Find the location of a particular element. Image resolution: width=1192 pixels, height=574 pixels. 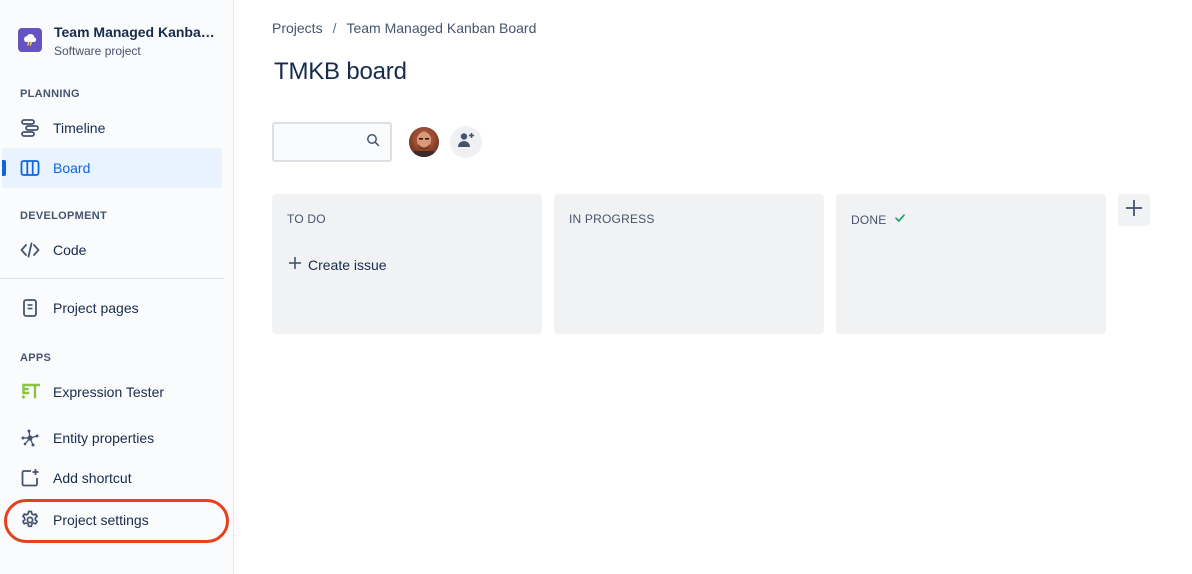

sidebar-item-project-settings: Project settings is located at coordinates (112, 520).